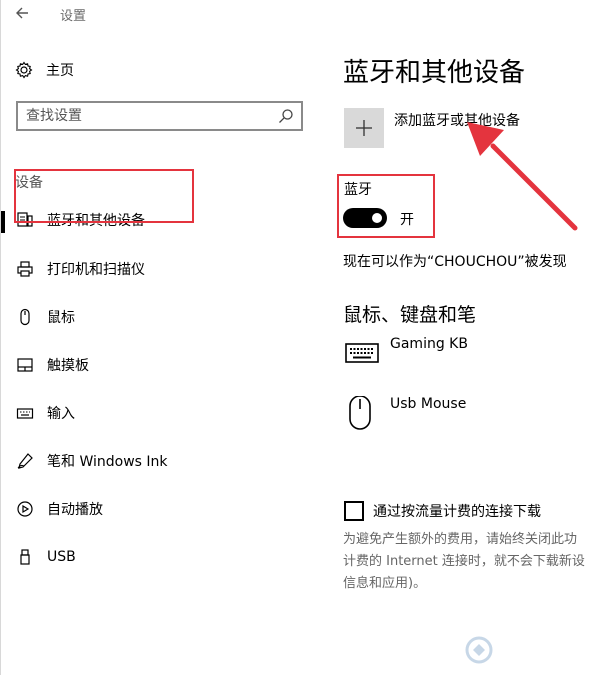 The height and width of the screenshot is (675, 611). What do you see at coordinates (25, 509) in the screenshot?
I see `autoplay-icon` at bounding box center [25, 509].